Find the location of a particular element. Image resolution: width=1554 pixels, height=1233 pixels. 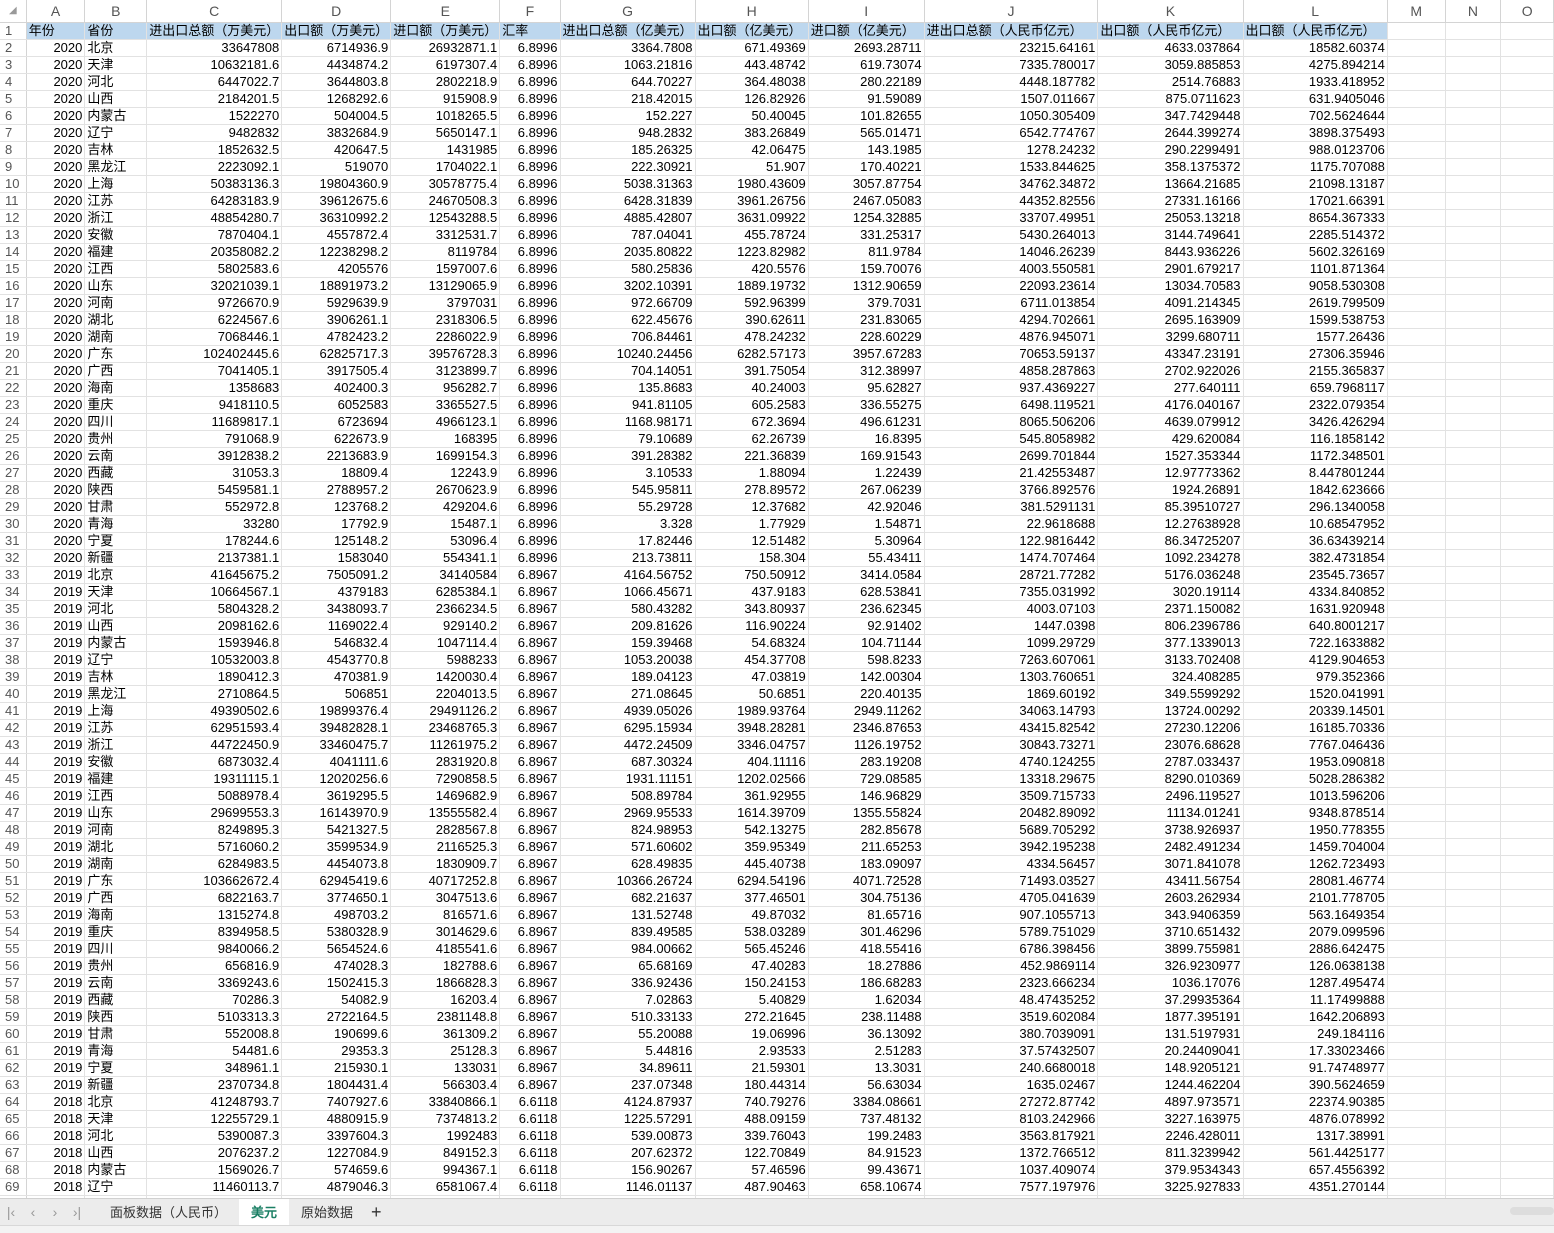

header-cell: 进口额（万美元） is located at coordinates (445, 31).